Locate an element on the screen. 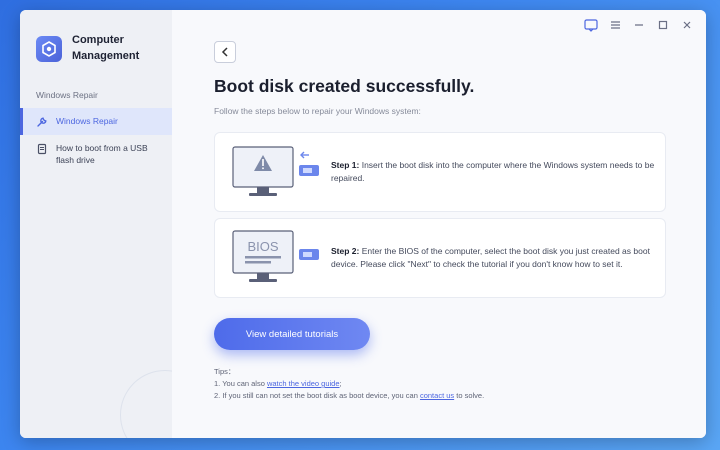 The width and height of the screenshot is (720, 450). step-2-label: Step 2: is located at coordinates (345, 251).